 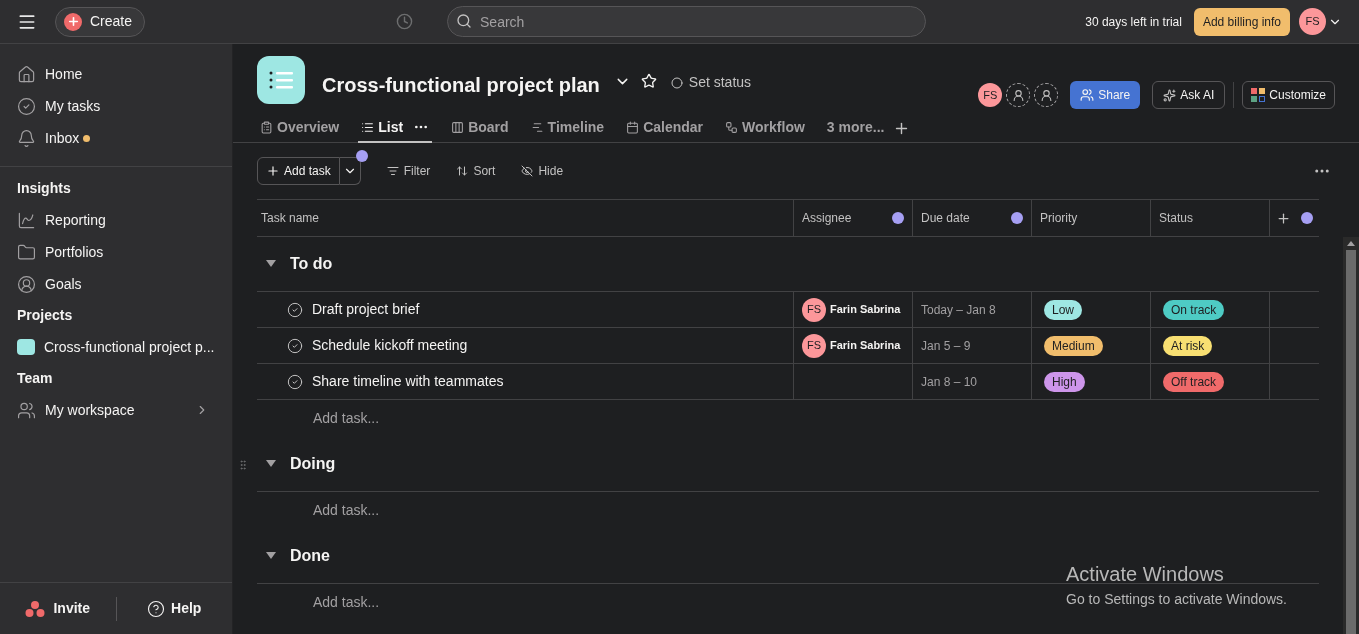 I want to click on section-title: Insights, so click(x=44, y=188).